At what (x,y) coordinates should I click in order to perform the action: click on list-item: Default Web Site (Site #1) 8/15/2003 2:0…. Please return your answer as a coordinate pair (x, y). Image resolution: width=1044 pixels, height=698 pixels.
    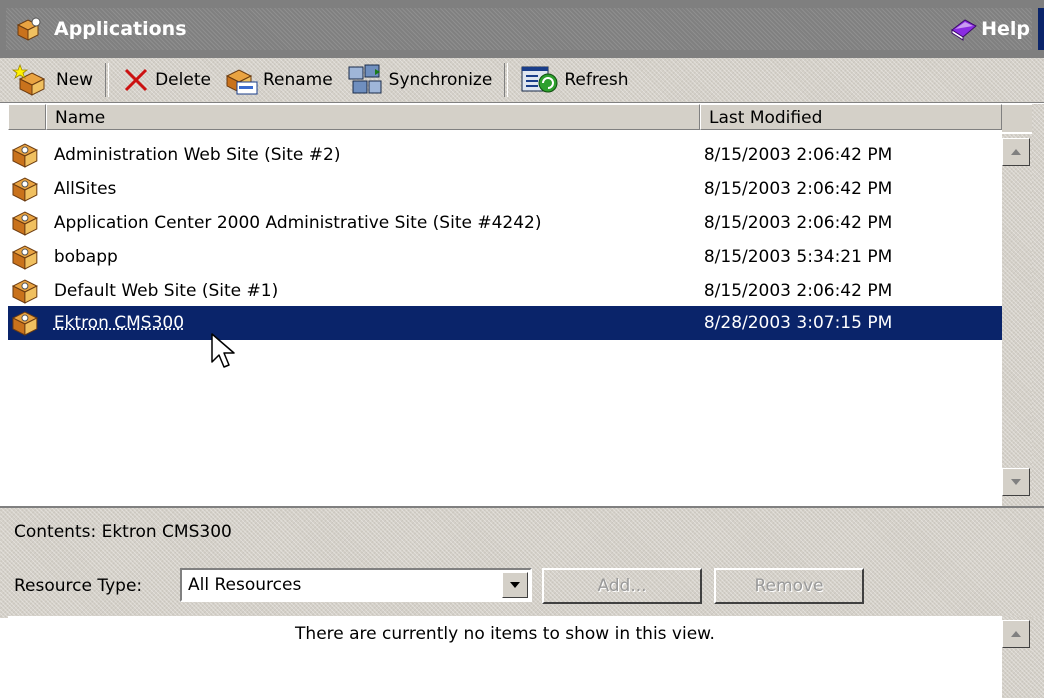
    Looking at the image, I should click on (505, 291).